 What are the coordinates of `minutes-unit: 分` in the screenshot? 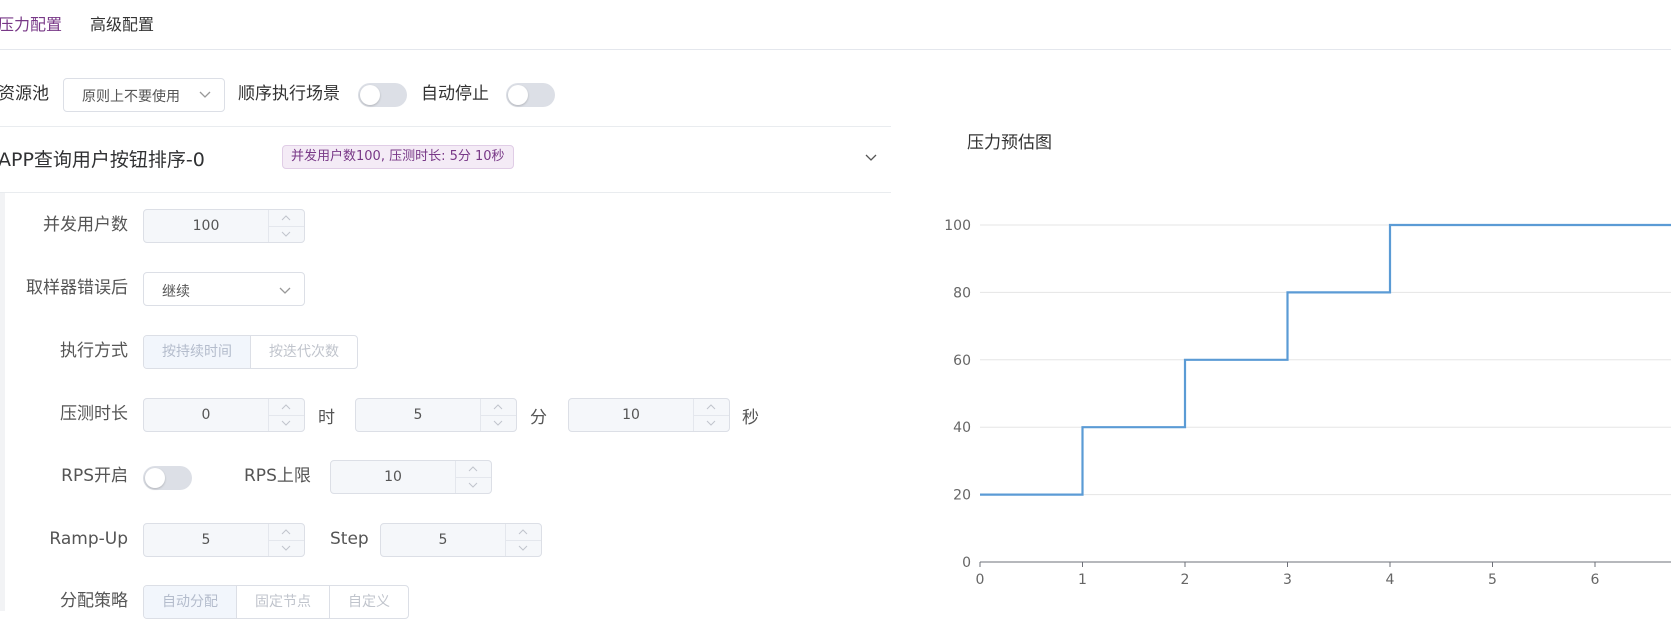 It's located at (538, 418).